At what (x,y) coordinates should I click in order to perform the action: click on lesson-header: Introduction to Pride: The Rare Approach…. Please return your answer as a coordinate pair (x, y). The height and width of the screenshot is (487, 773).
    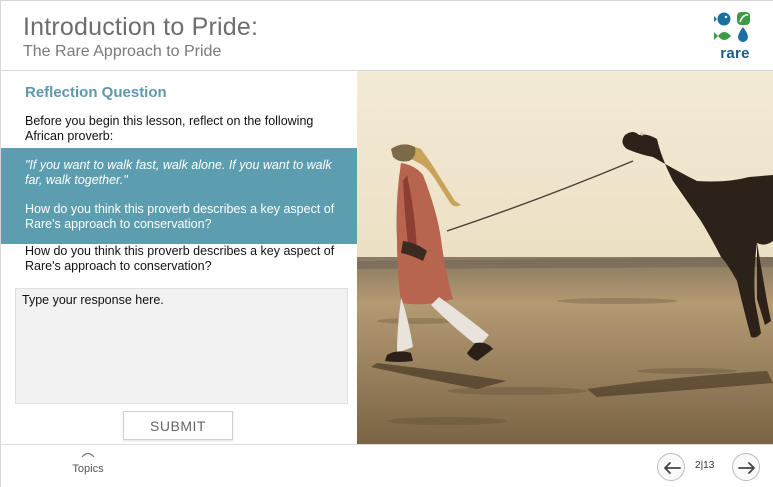
    Looking at the image, I should click on (387, 36).